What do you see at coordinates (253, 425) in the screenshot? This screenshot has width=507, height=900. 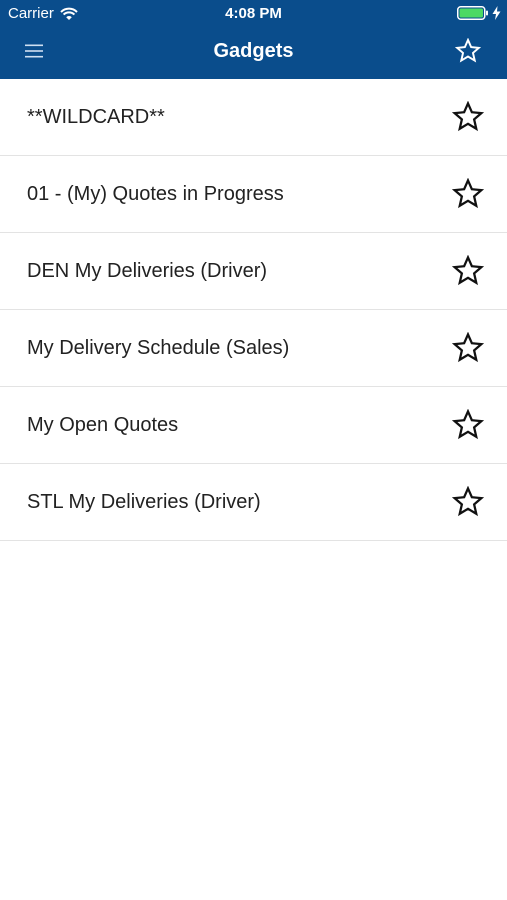 I see `gadget-row: My Open Quotes` at bounding box center [253, 425].